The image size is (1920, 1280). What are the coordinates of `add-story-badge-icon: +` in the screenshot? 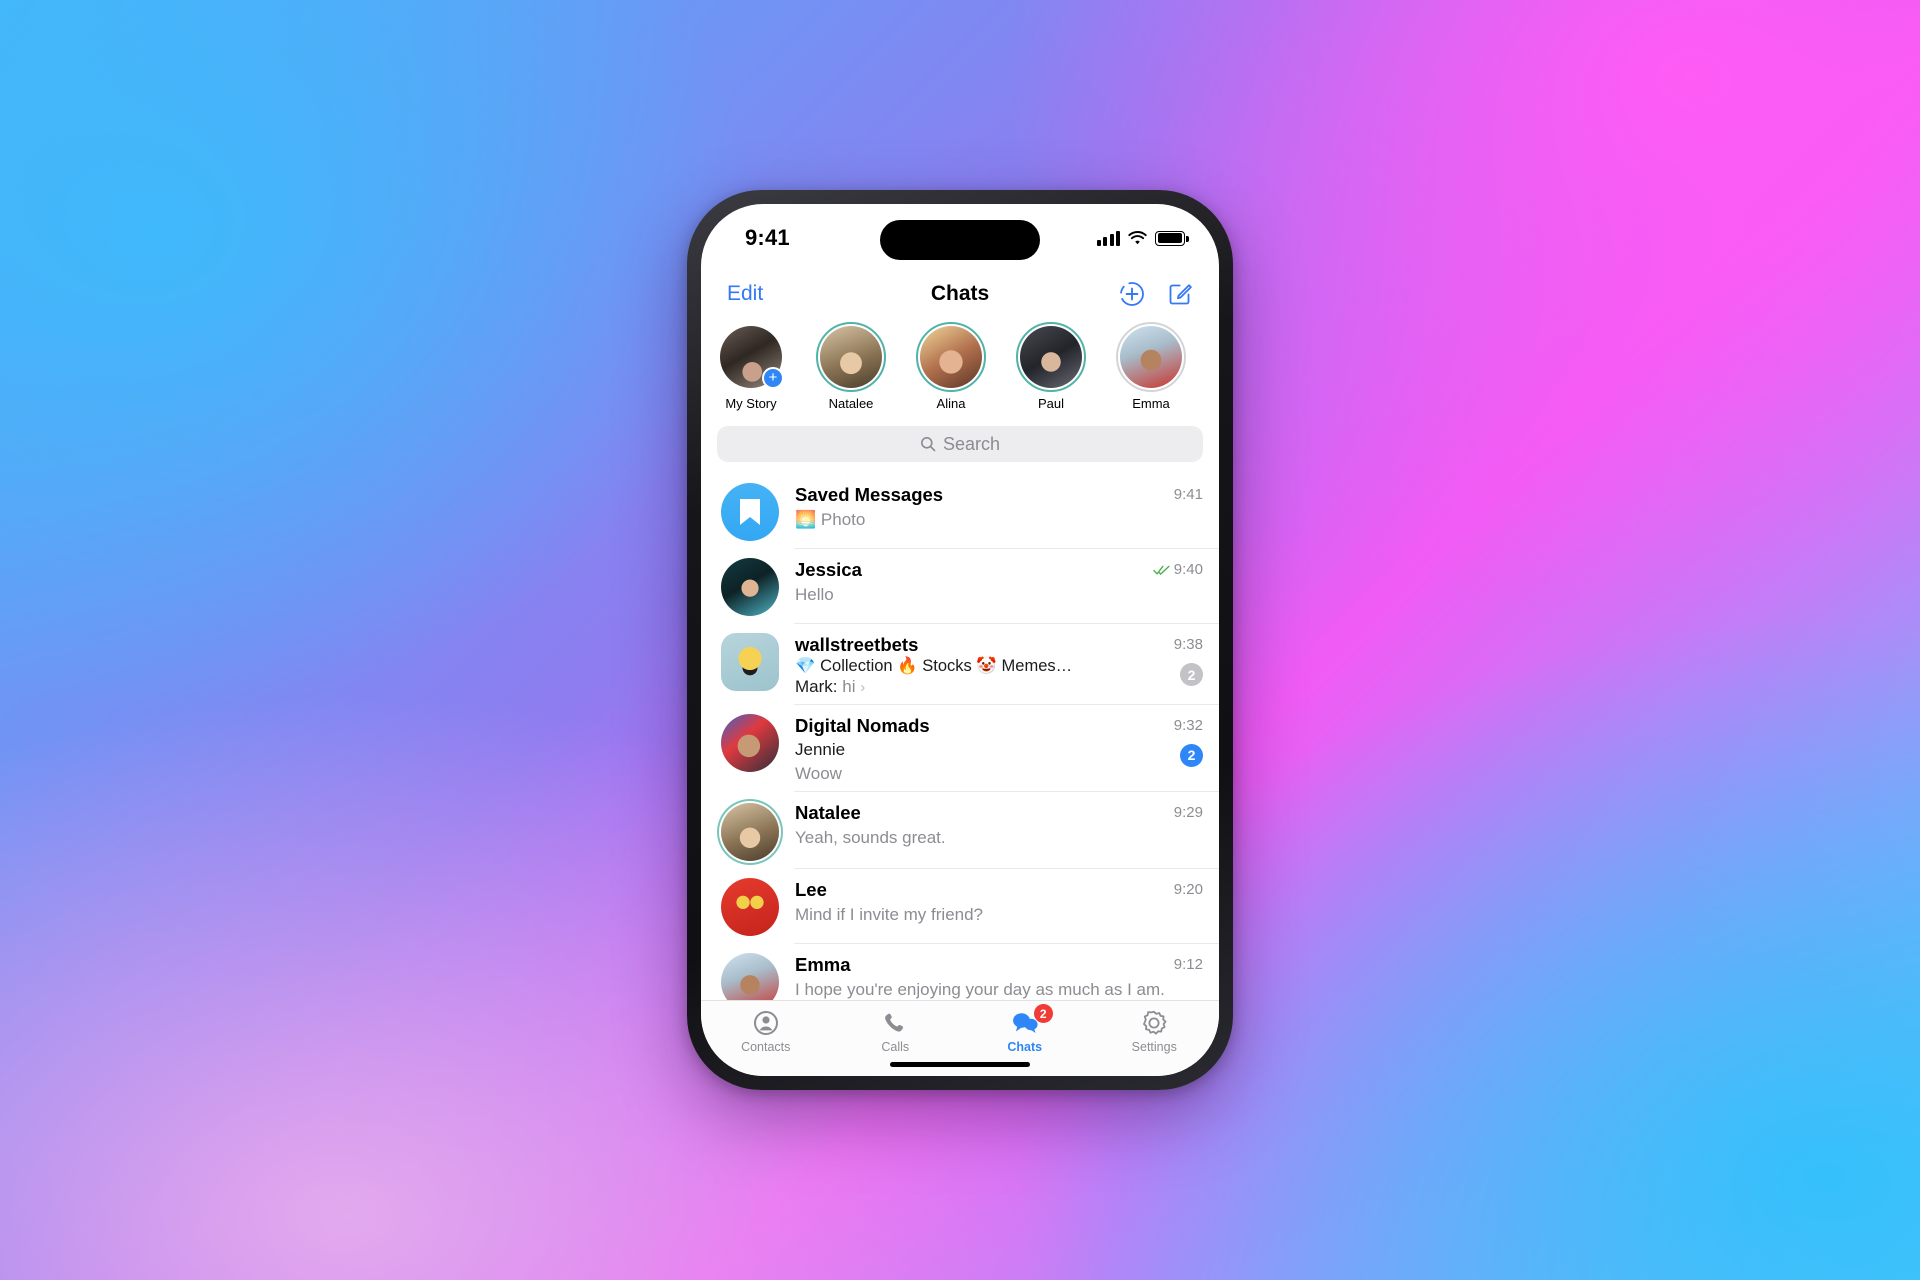 It's located at (773, 378).